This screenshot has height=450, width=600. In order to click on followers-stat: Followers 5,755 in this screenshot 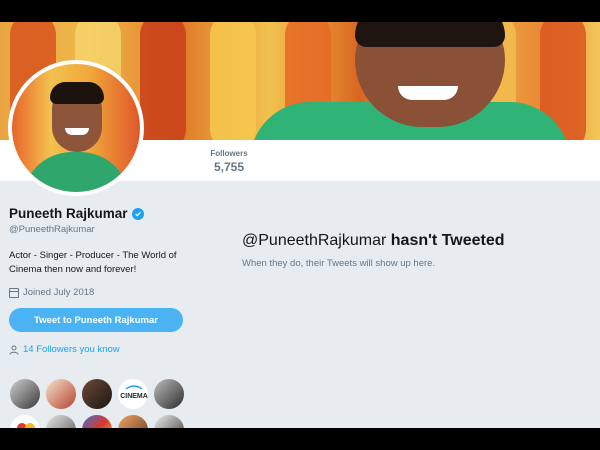, I will do `click(229, 161)`.